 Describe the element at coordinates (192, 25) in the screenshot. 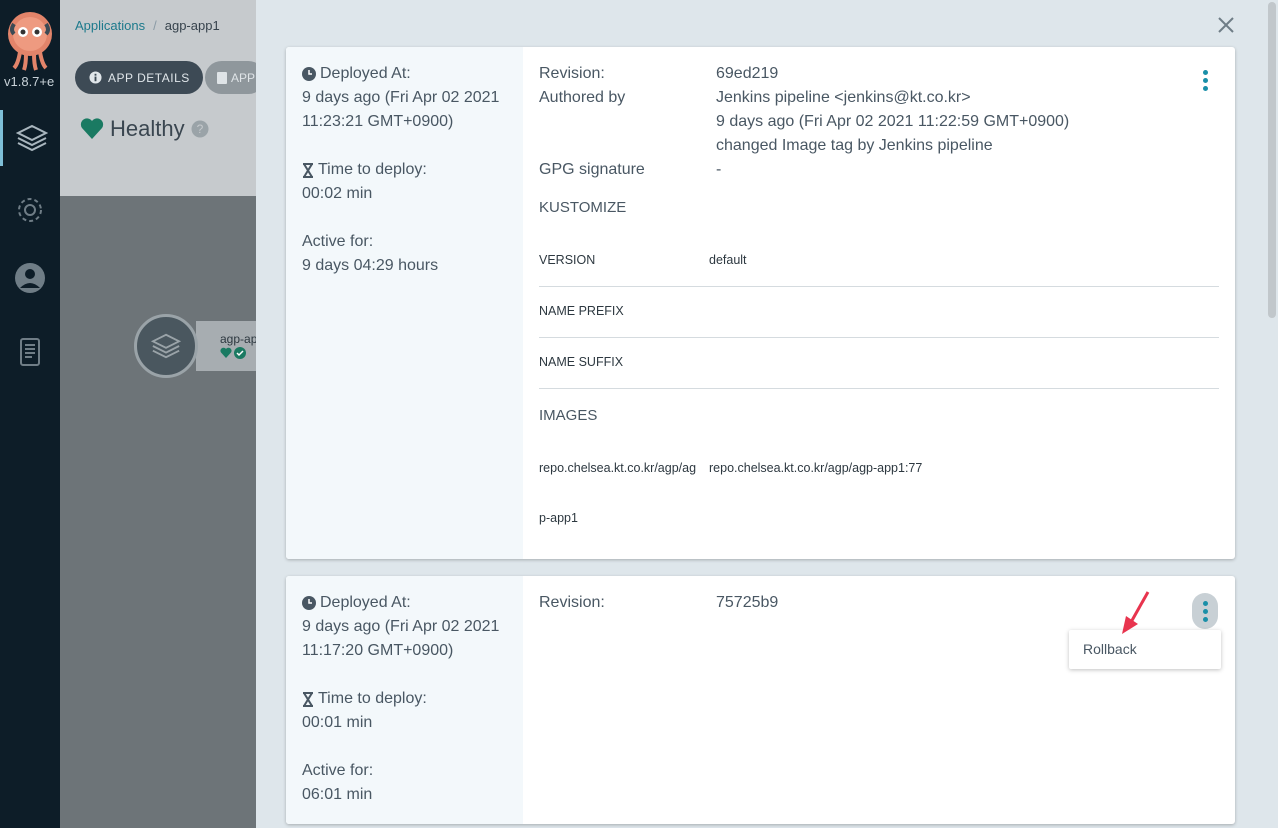

I see `breadcrumb-current: agp-app1` at that location.